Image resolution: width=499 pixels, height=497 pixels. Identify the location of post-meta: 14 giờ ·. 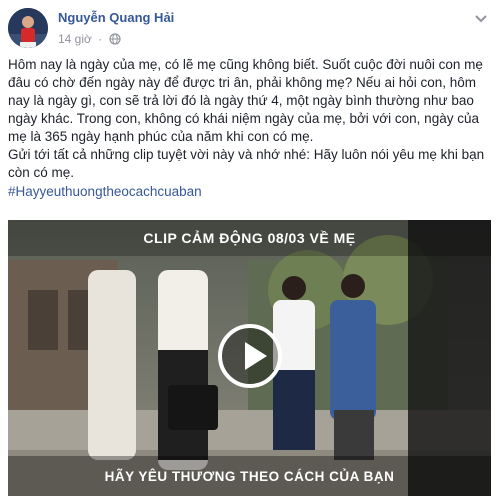
(89, 39).